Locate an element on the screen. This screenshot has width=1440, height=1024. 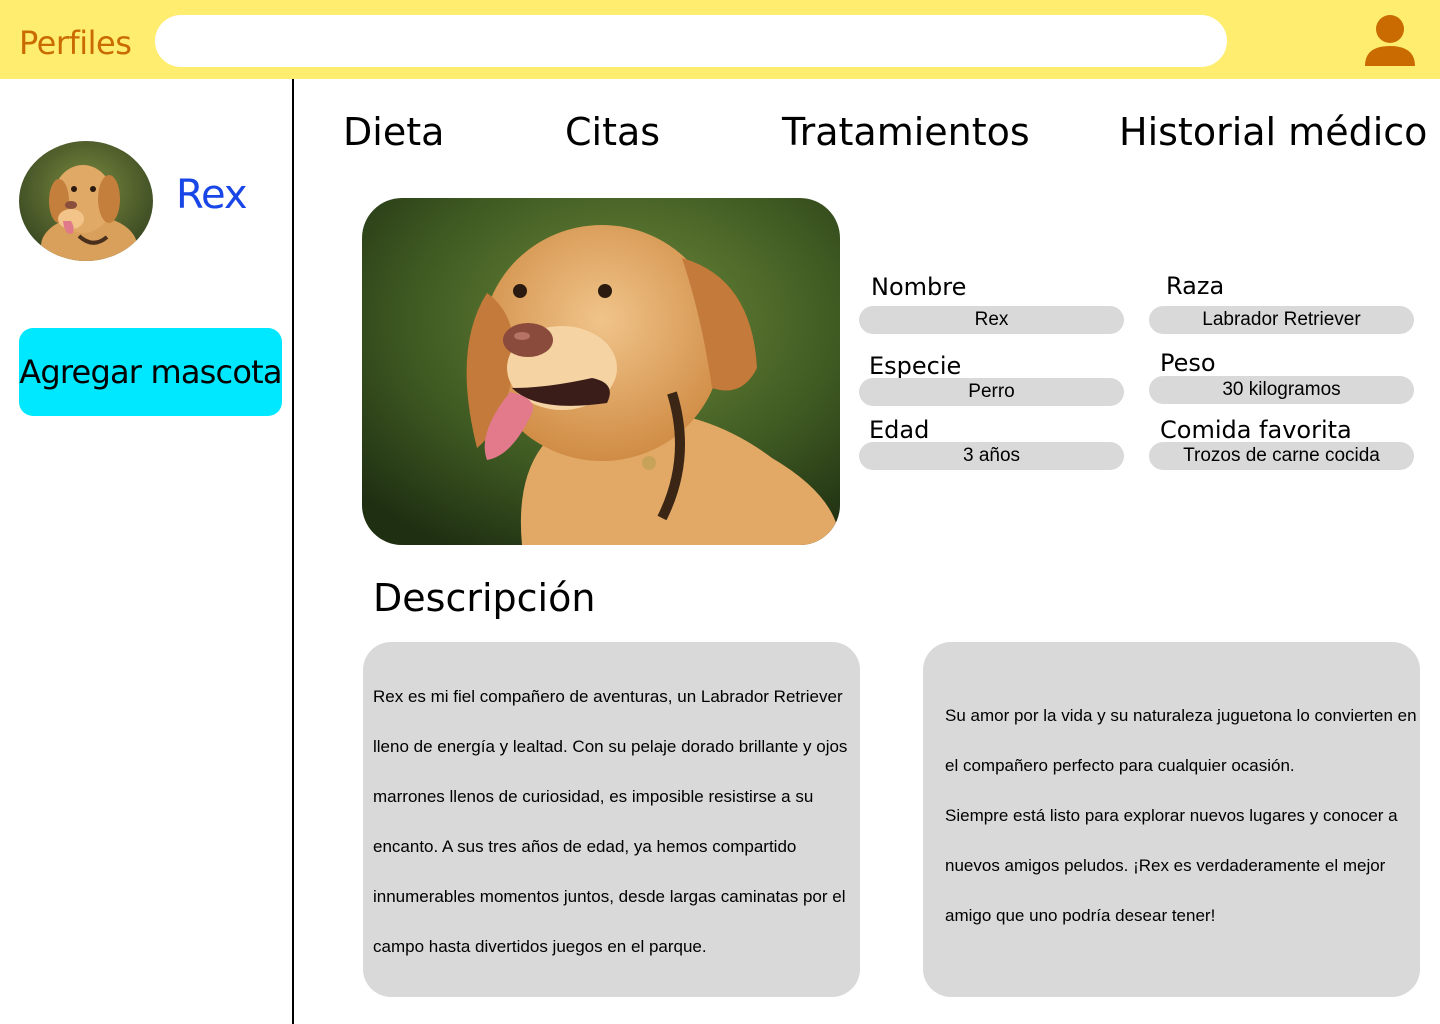
tab-appointments: Citas is located at coordinates (612, 132).